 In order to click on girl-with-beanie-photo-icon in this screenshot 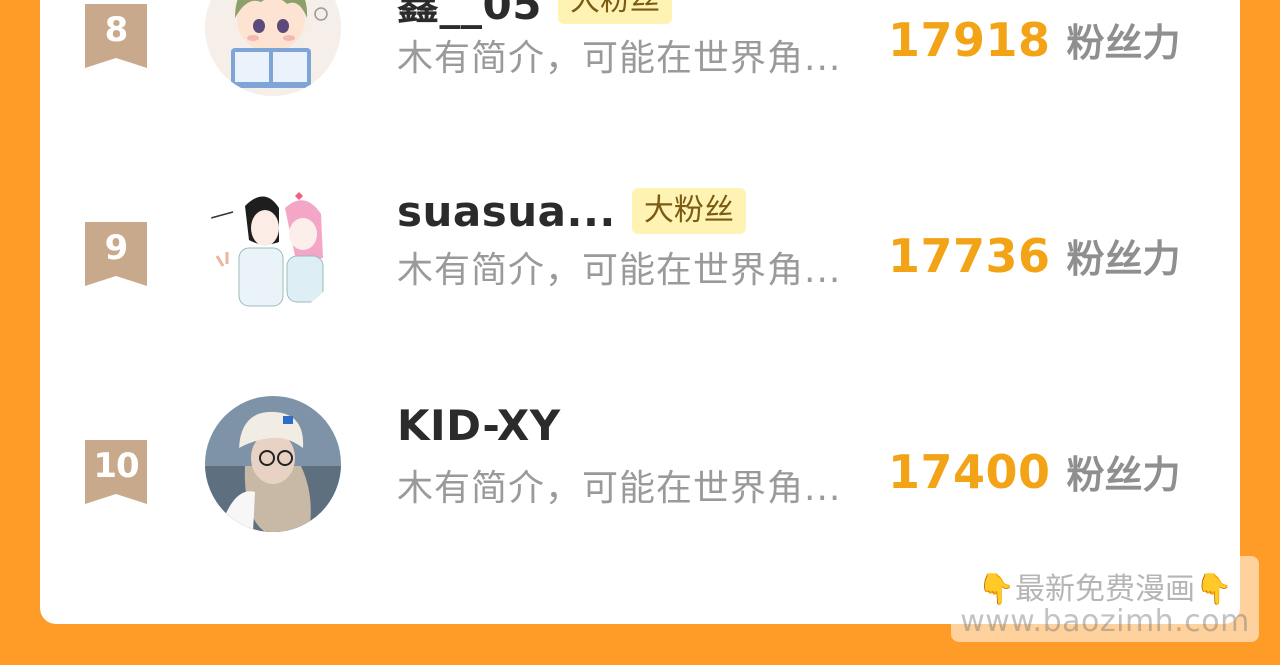, I will do `click(273, 464)`.